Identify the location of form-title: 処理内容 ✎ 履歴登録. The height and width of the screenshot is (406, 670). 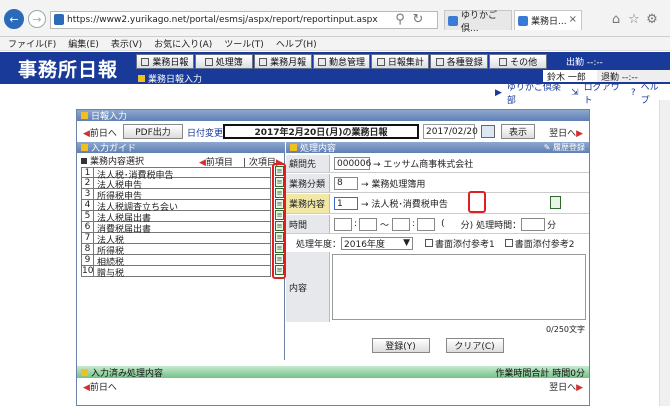
(437, 148).